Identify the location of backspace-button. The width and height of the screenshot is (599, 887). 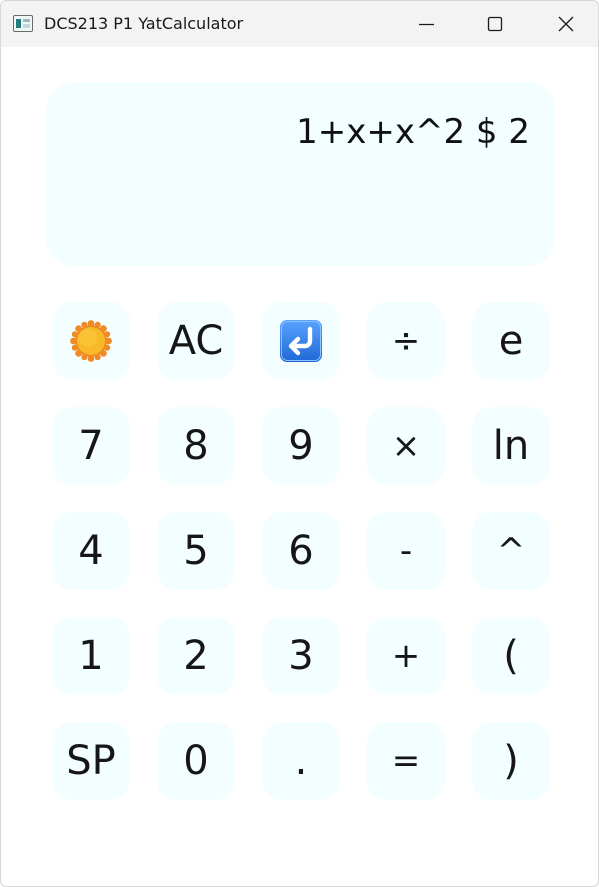
(301, 341).